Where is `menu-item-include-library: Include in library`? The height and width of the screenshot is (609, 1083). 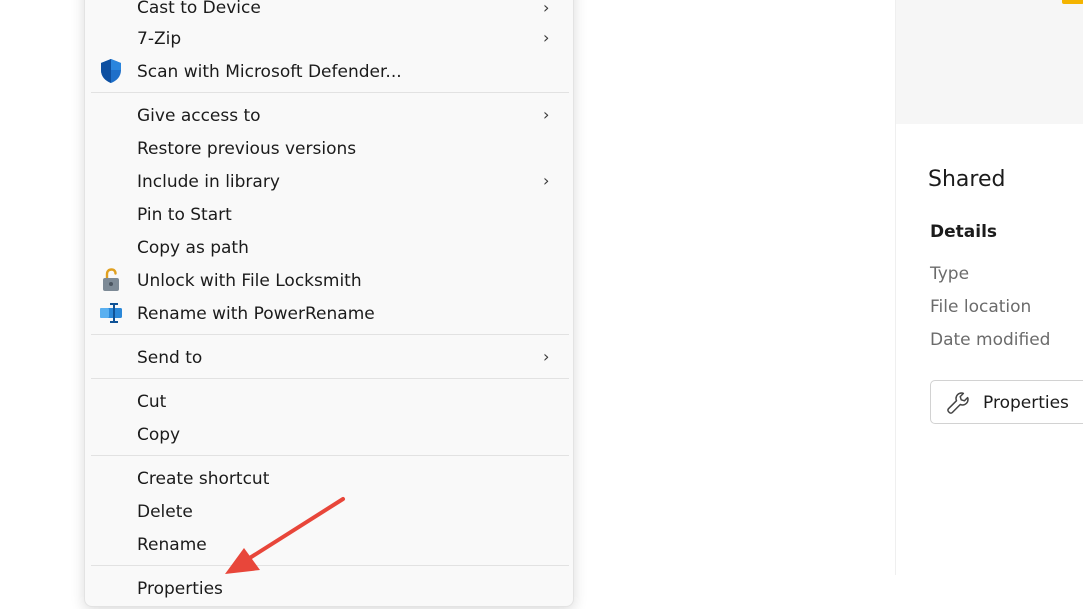
menu-item-include-library: Include in library is located at coordinates (208, 182).